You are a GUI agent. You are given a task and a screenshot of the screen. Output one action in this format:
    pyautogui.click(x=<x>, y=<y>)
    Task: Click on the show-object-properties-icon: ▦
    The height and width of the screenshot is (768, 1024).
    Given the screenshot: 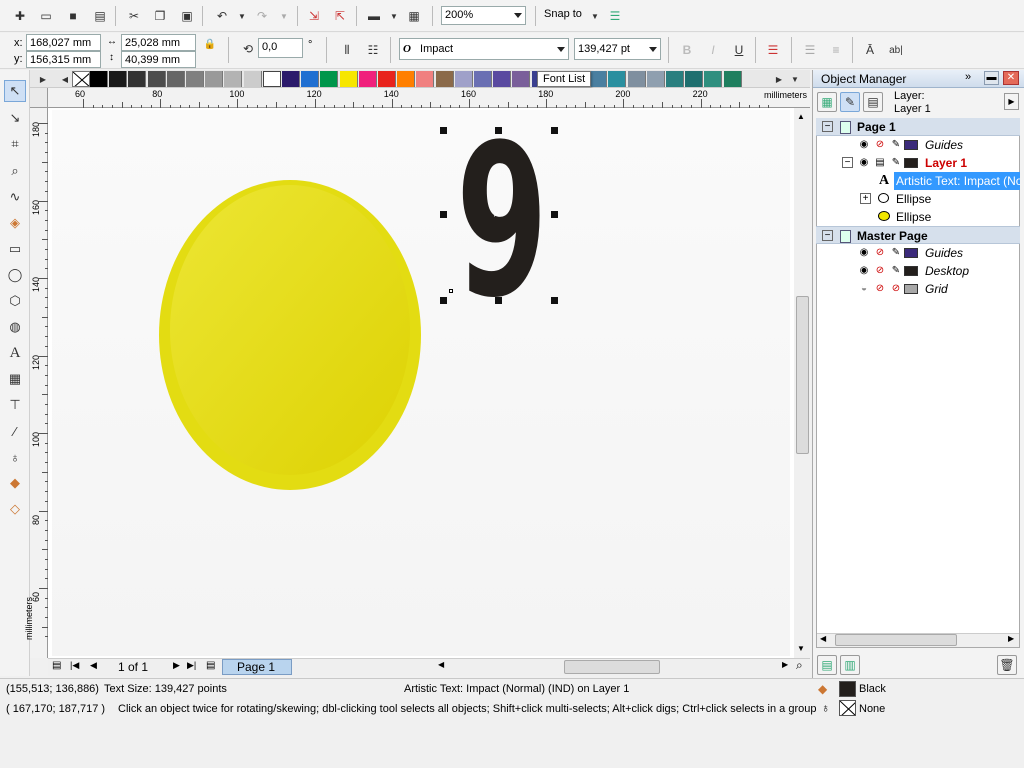 What is the action you would take?
    pyautogui.click(x=827, y=102)
    